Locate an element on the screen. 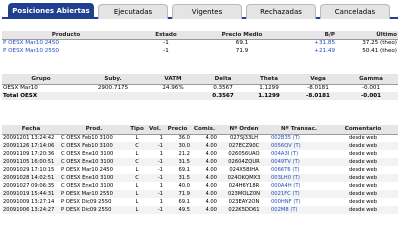  greeks-total-row: Total OESX 0.3567 1.1299 -8.0181 -0.001 is located at coordinates (200, 96).